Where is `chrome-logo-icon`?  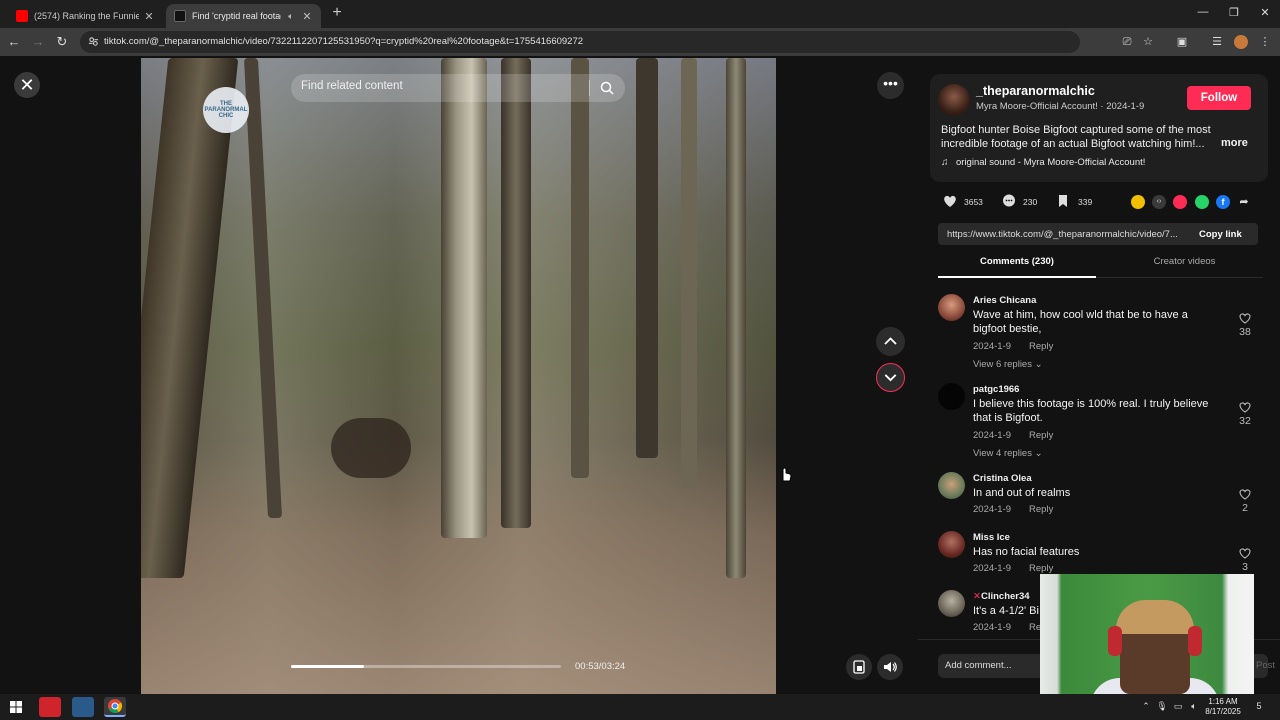 chrome-logo-icon is located at coordinates (115, 706).